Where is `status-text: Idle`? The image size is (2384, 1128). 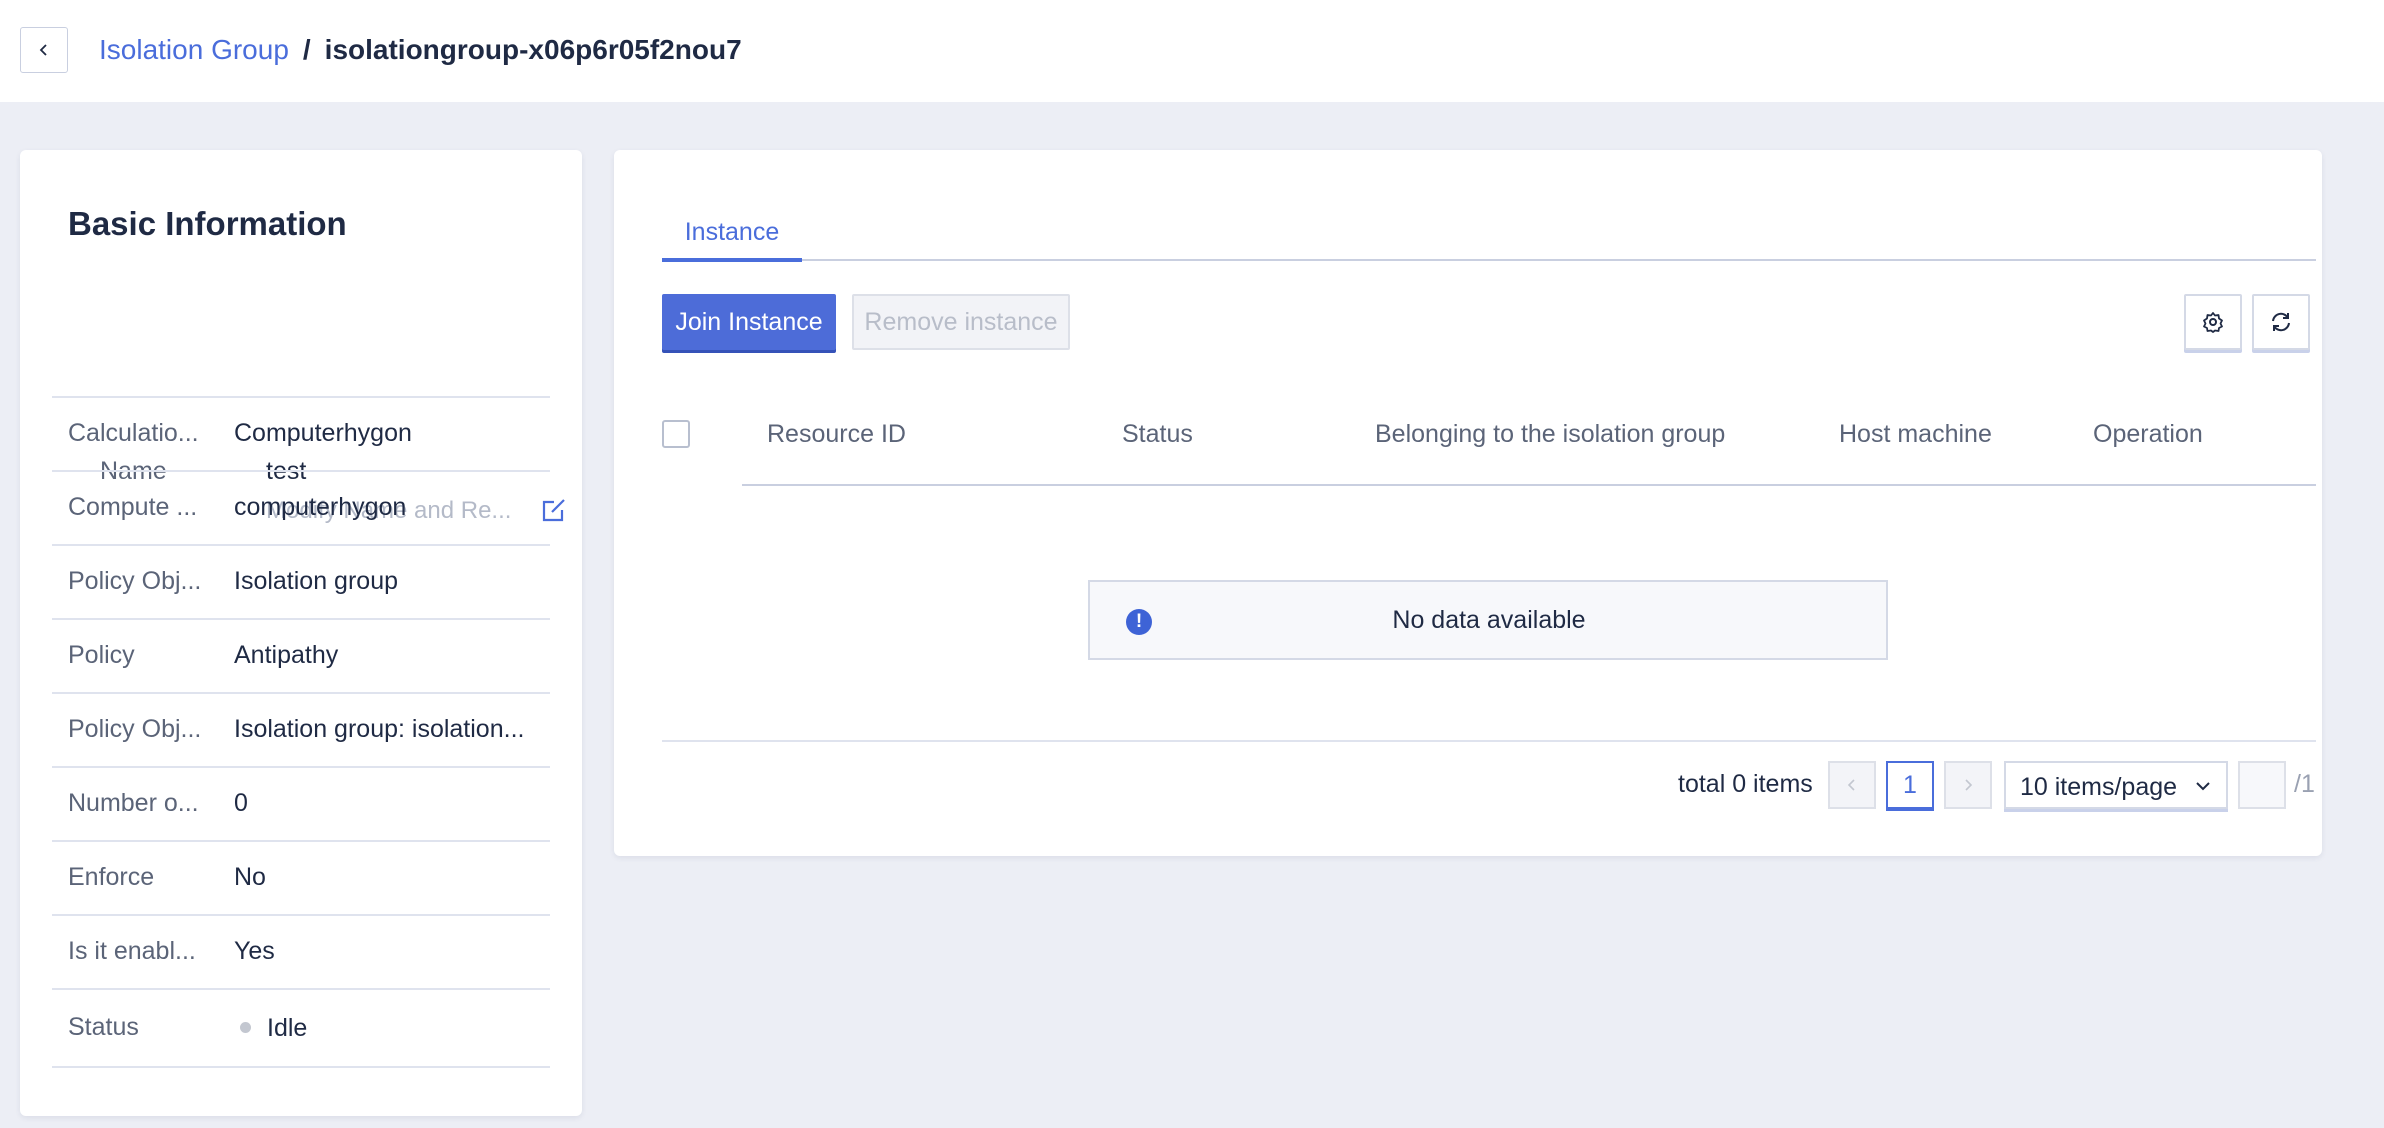
status-text: Idle is located at coordinates (287, 1028).